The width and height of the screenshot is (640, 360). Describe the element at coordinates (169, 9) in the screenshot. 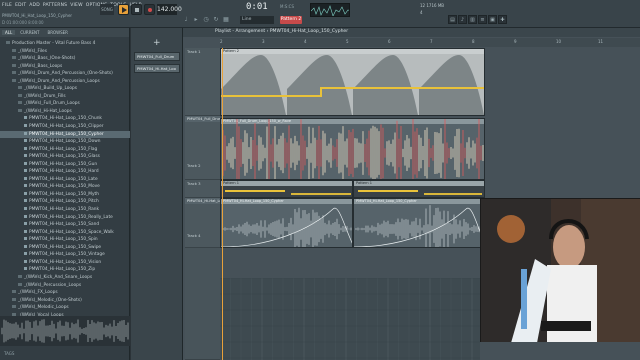

I see `tempo-display: 142.000` at that location.